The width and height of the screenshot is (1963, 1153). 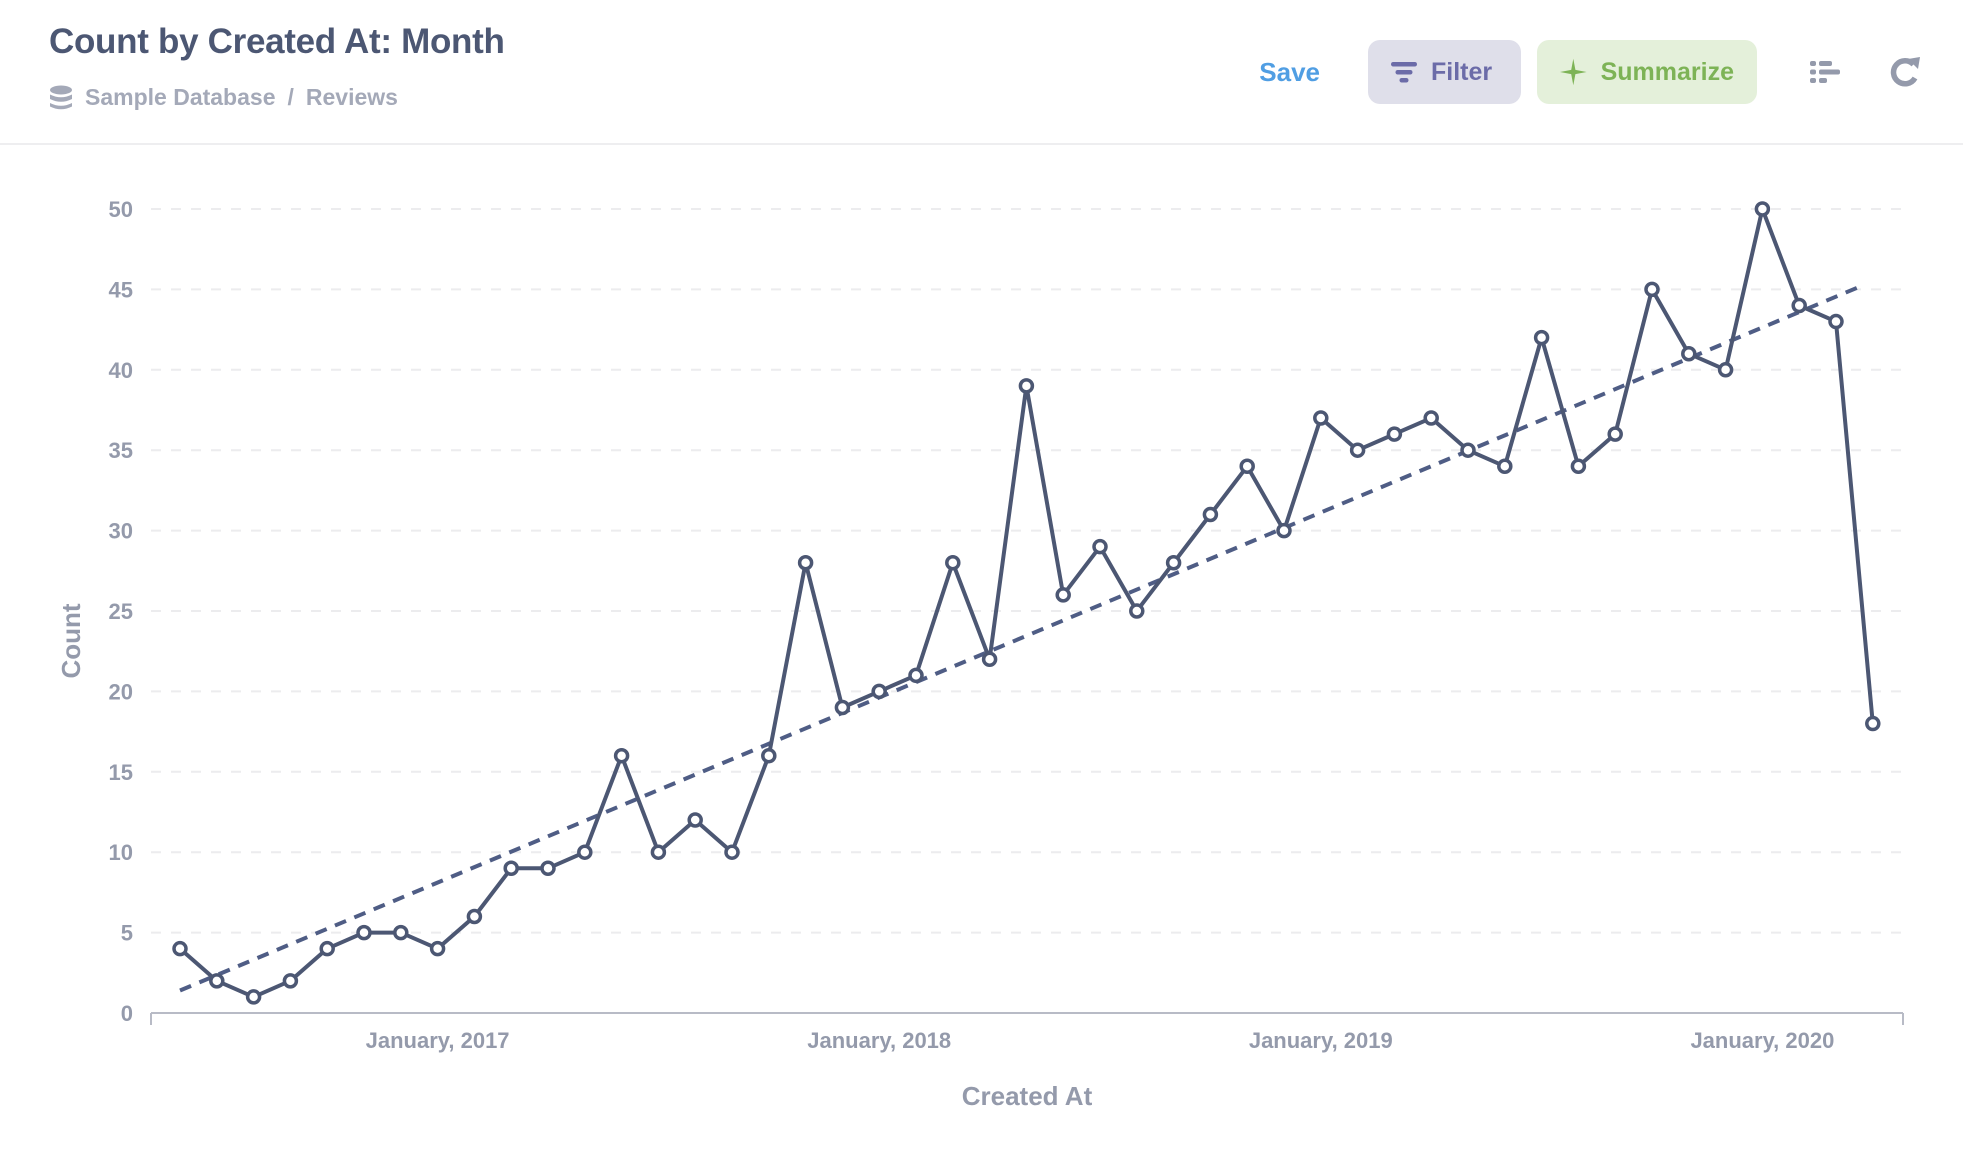 I want to click on y-tick-label: 50, so click(x=121, y=209).